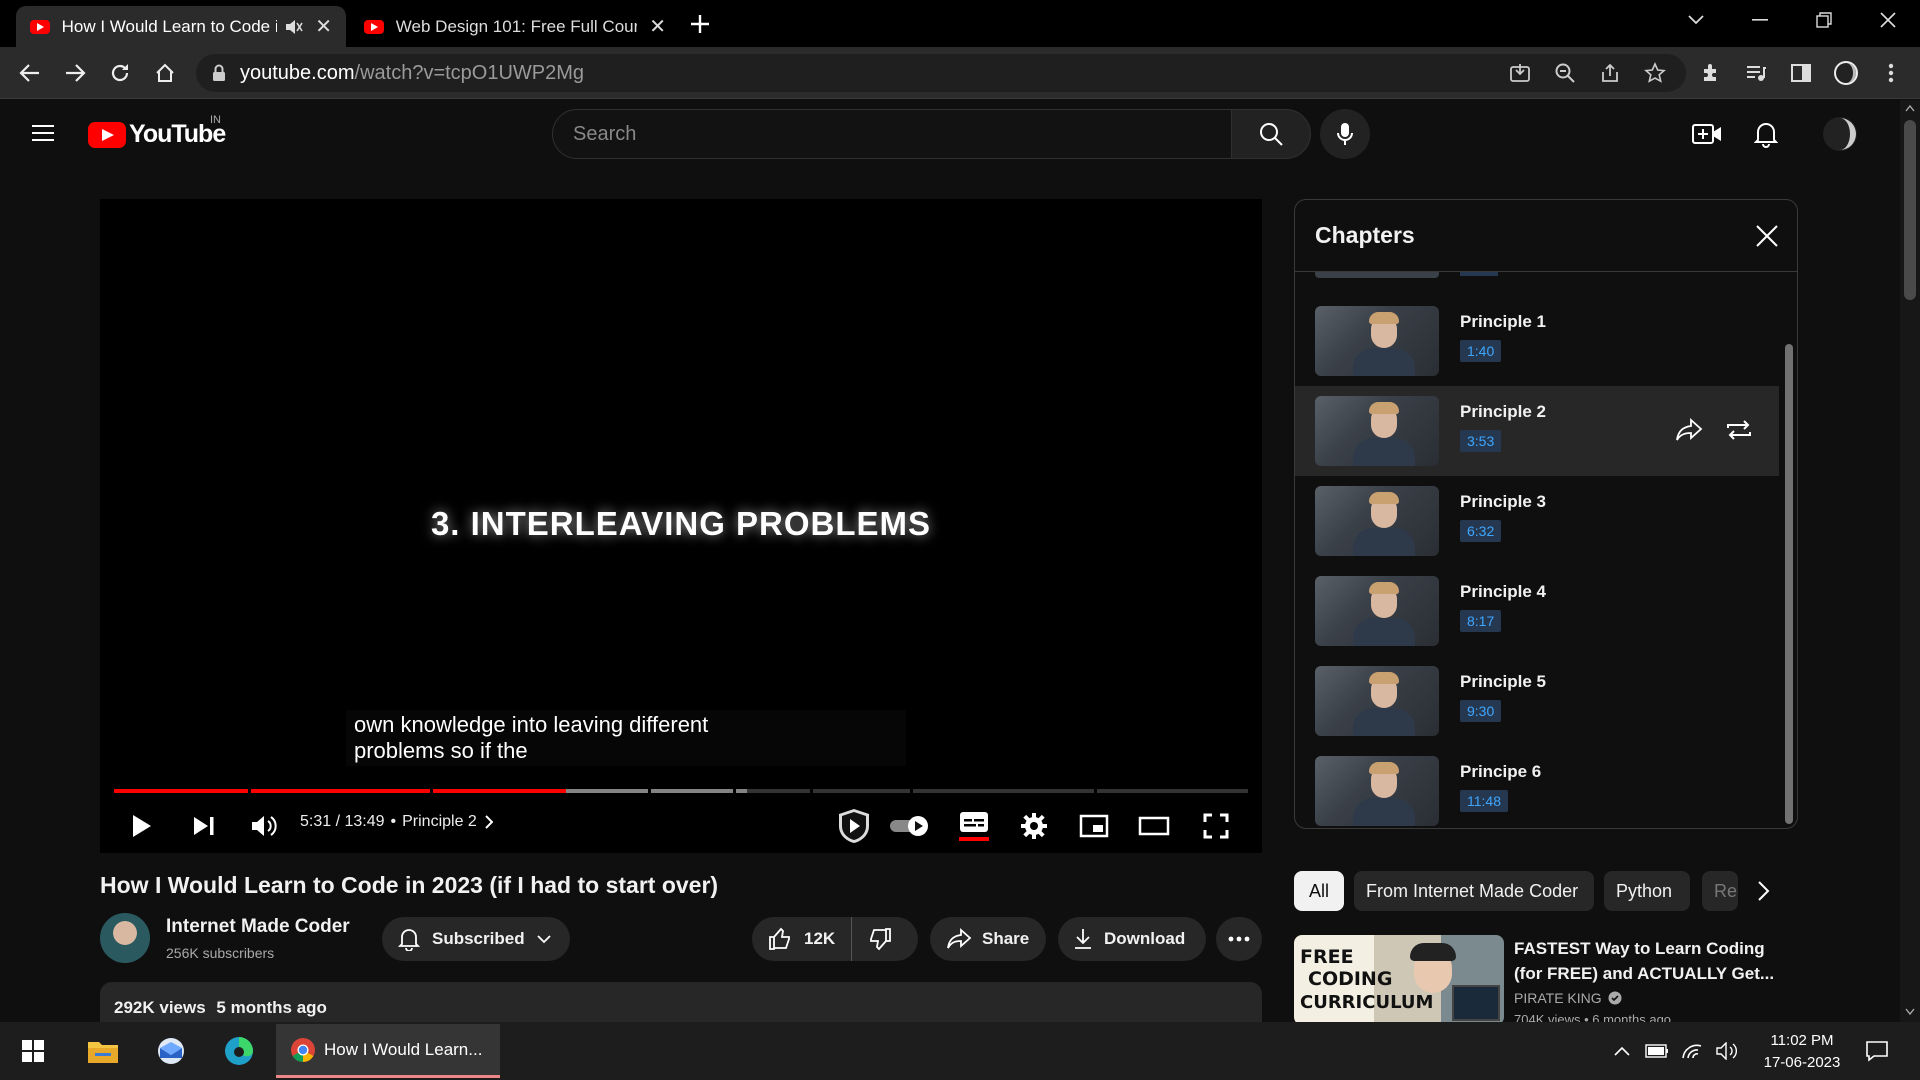 Image resolution: width=1920 pixels, height=1080 pixels. I want to click on progress-bar, so click(681, 791).